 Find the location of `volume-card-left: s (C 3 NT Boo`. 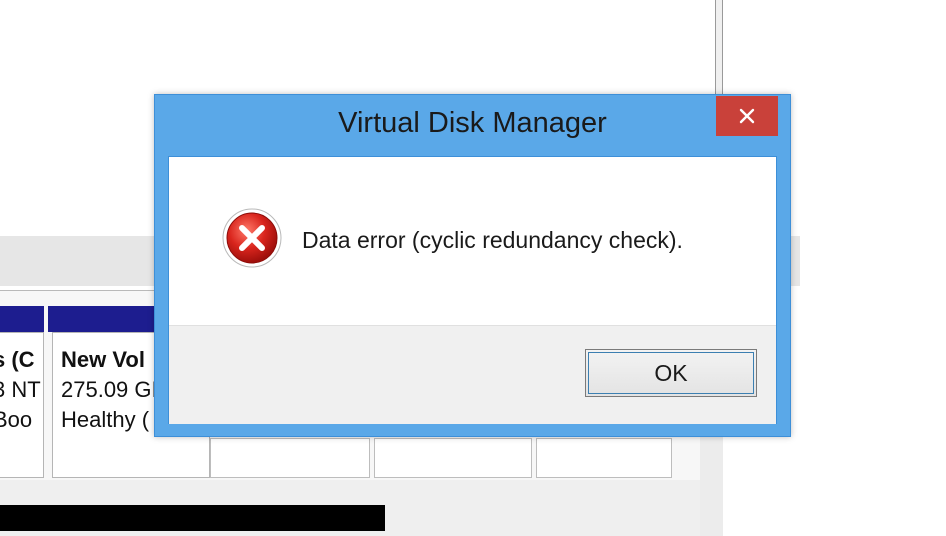

volume-card-left: s (C 3 NT Boo is located at coordinates (22, 405).